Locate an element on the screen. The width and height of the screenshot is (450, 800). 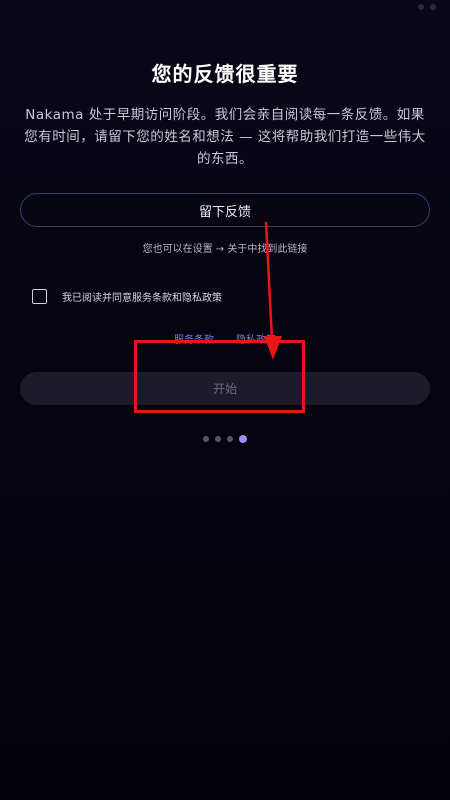
consent-checkbox is located at coordinates (39, 296).